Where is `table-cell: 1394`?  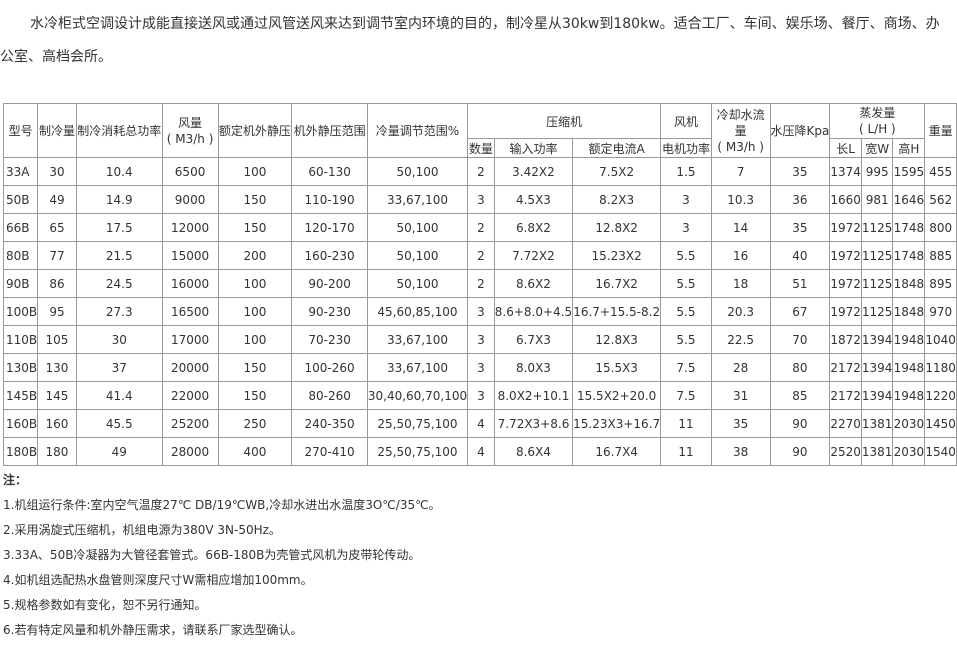
table-cell: 1394 is located at coordinates (877, 395).